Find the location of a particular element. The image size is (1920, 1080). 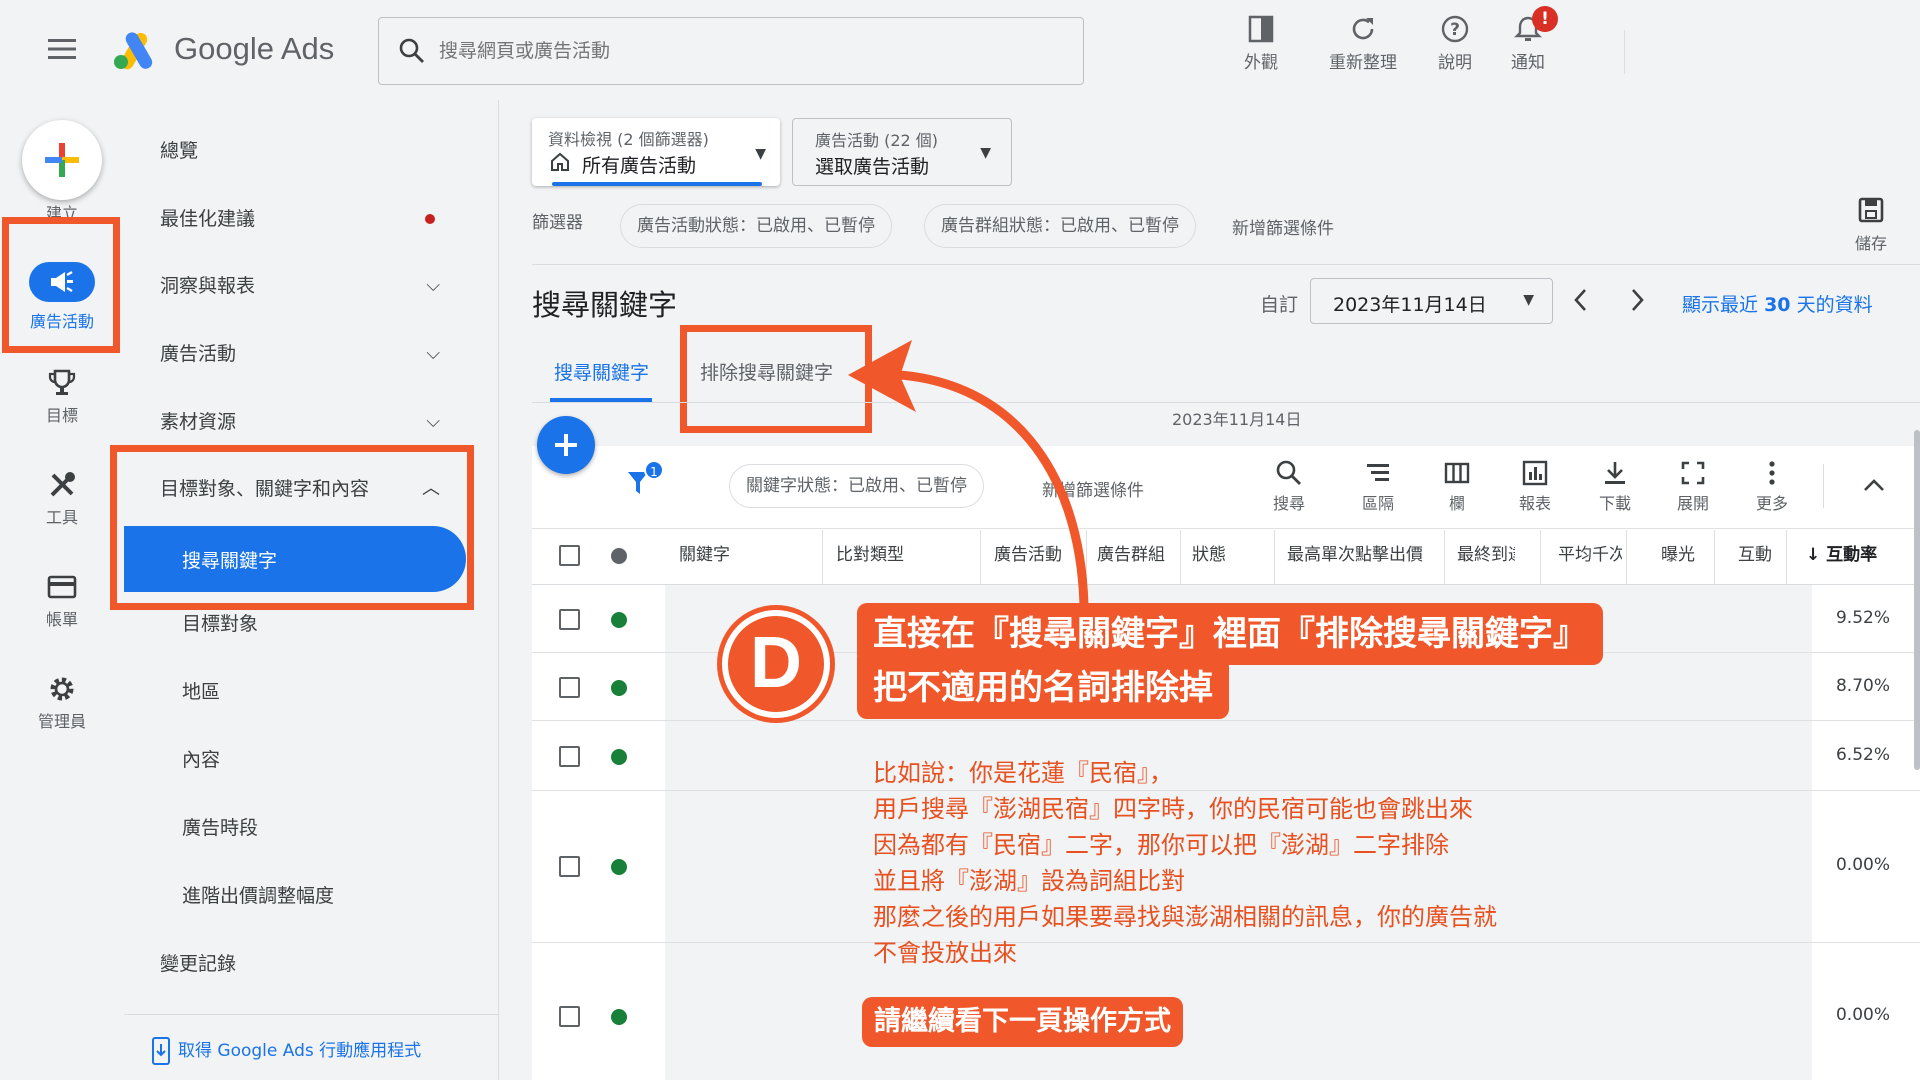

explanation-line: 並且將『澎湖』設為詞組比對 is located at coordinates (1029, 881).